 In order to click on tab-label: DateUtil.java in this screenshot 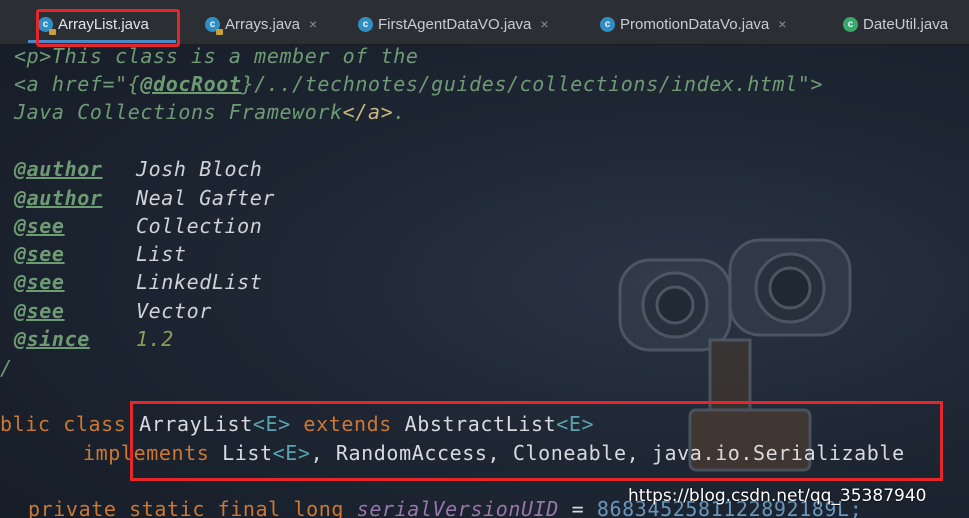, I will do `click(906, 24)`.